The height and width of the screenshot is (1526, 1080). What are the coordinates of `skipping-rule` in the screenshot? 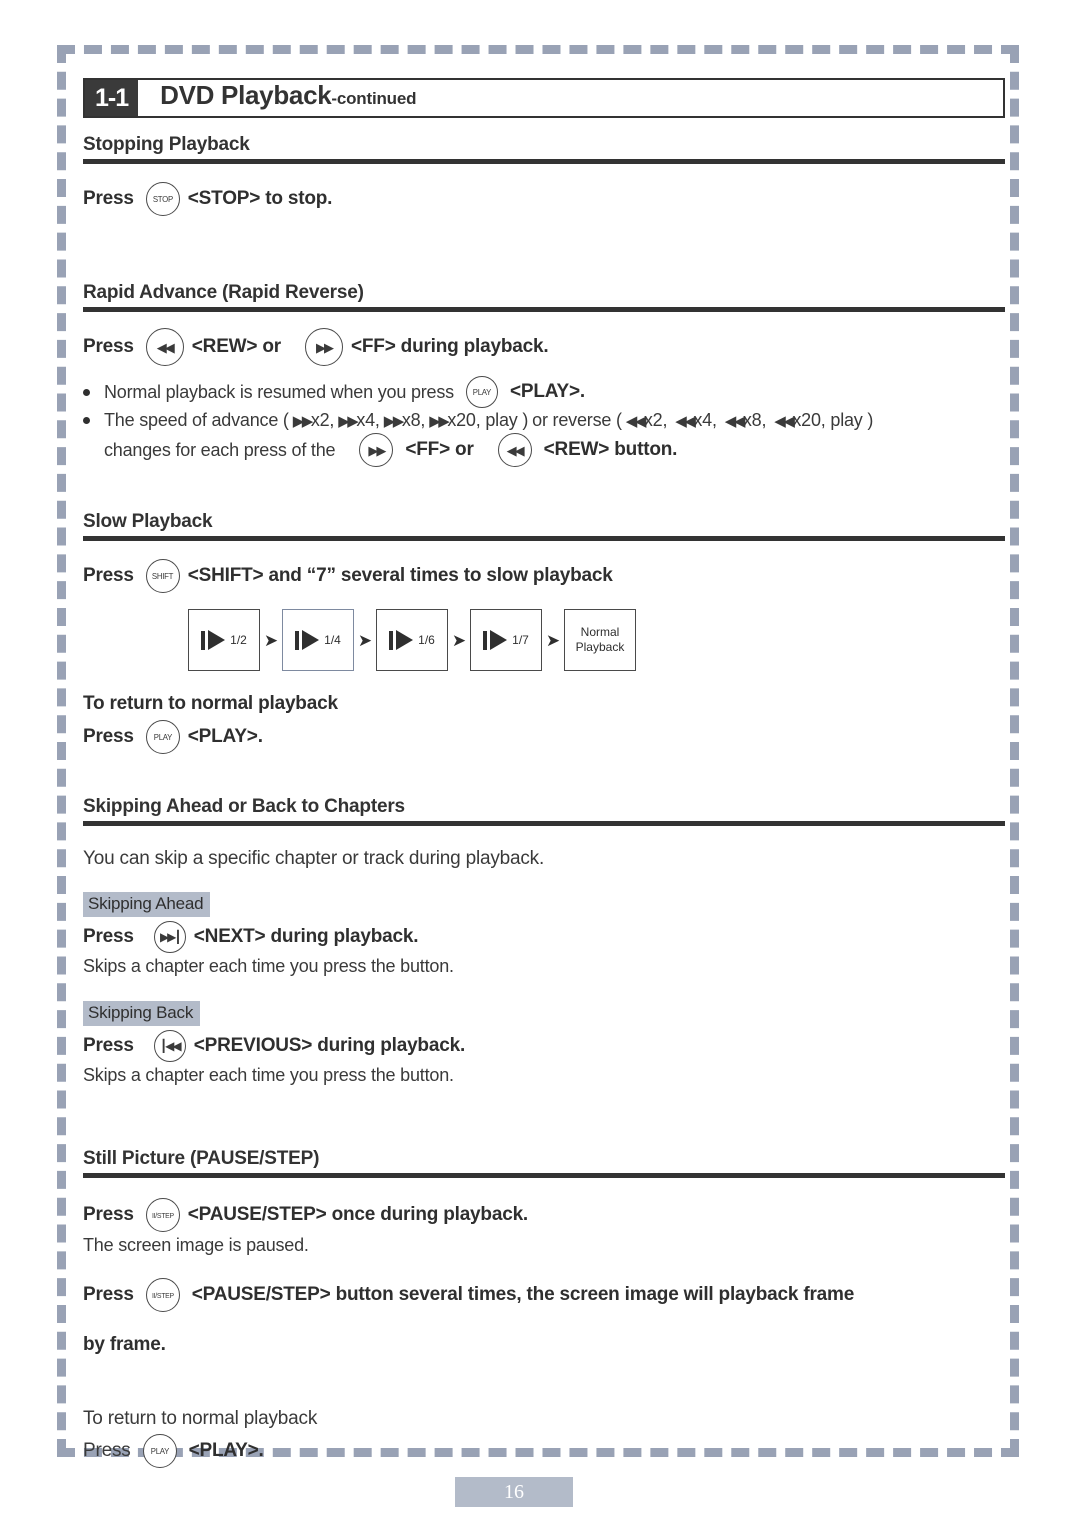 It's located at (544, 823).